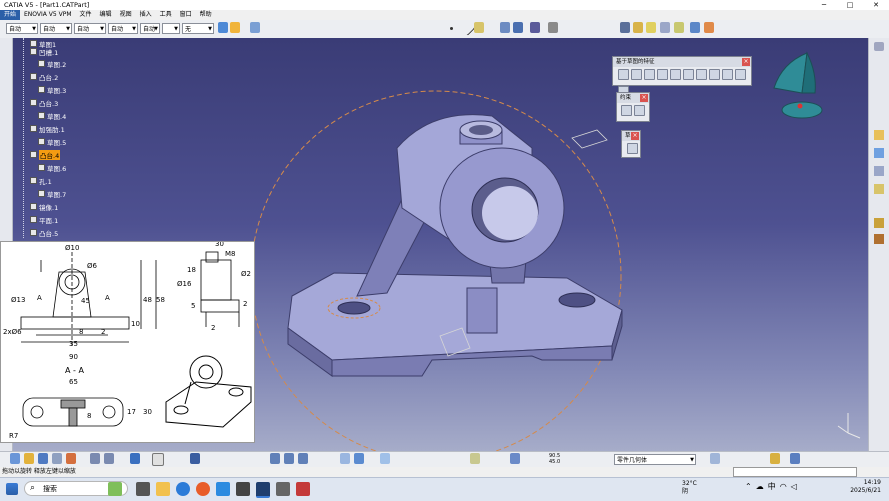  What do you see at coordinates (727, 74) in the screenshot?
I see `loft-icon` at bounding box center [727, 74].